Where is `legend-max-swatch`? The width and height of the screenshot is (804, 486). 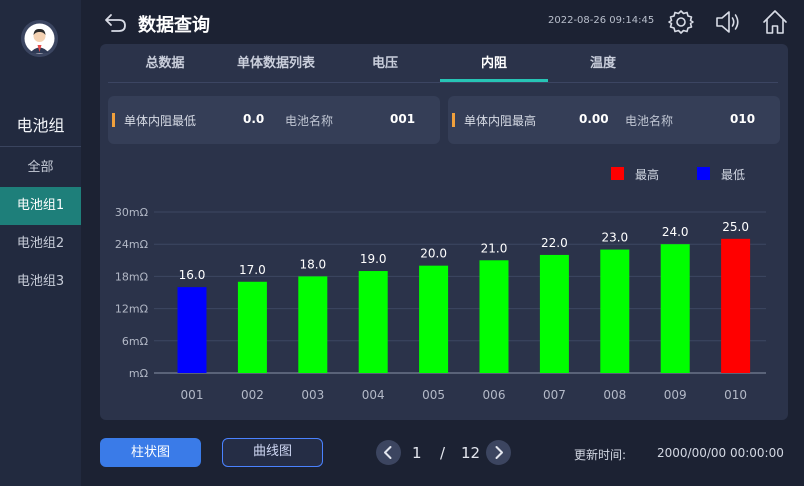
legend-max-swatch is located at coordinates (617, 173).